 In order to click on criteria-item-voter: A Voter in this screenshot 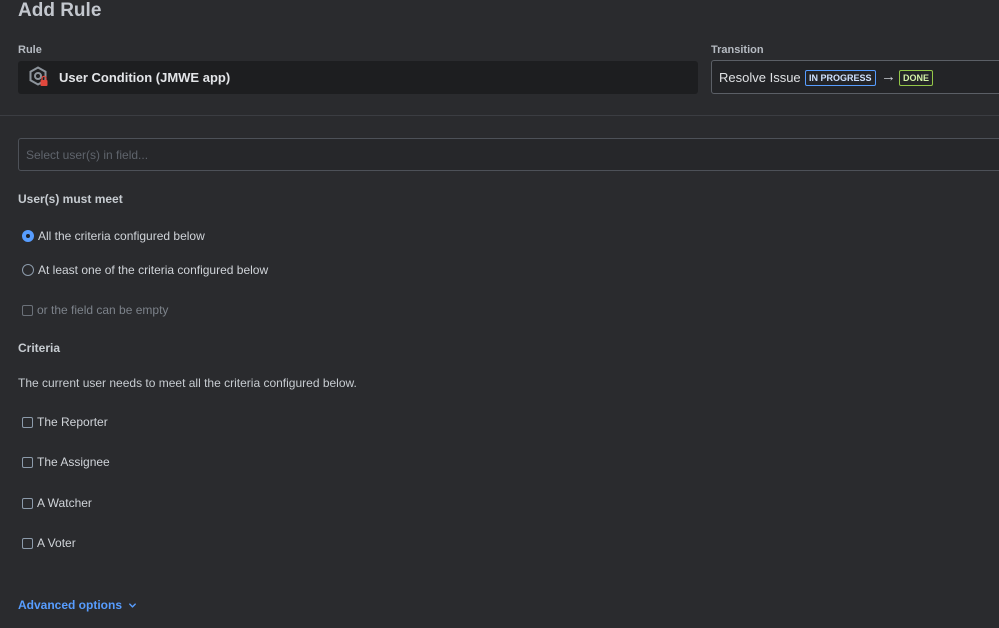, I will do `click(49, 543)`.